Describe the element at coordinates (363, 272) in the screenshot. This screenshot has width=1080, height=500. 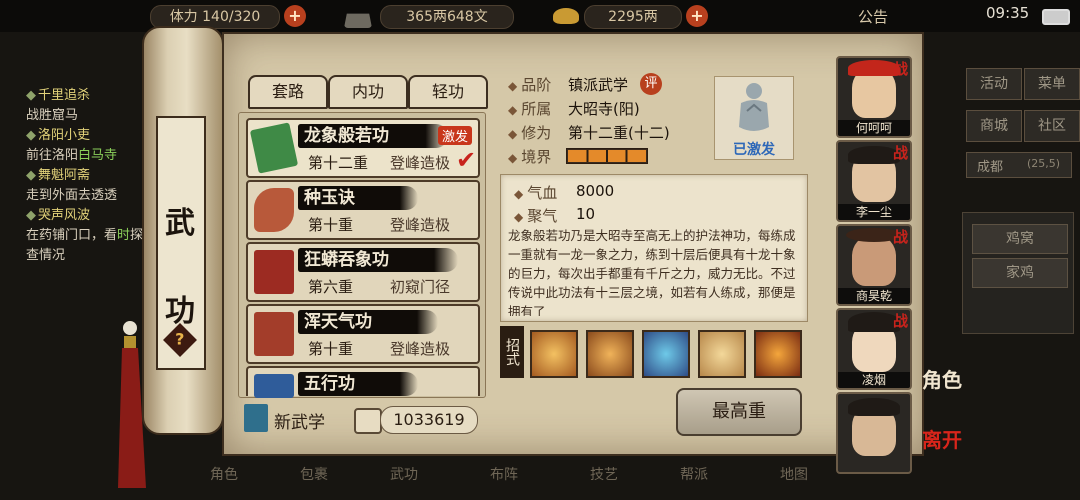
I see `skill-item: 狂蟒吞象功 第六重 初窥门径` at that location.